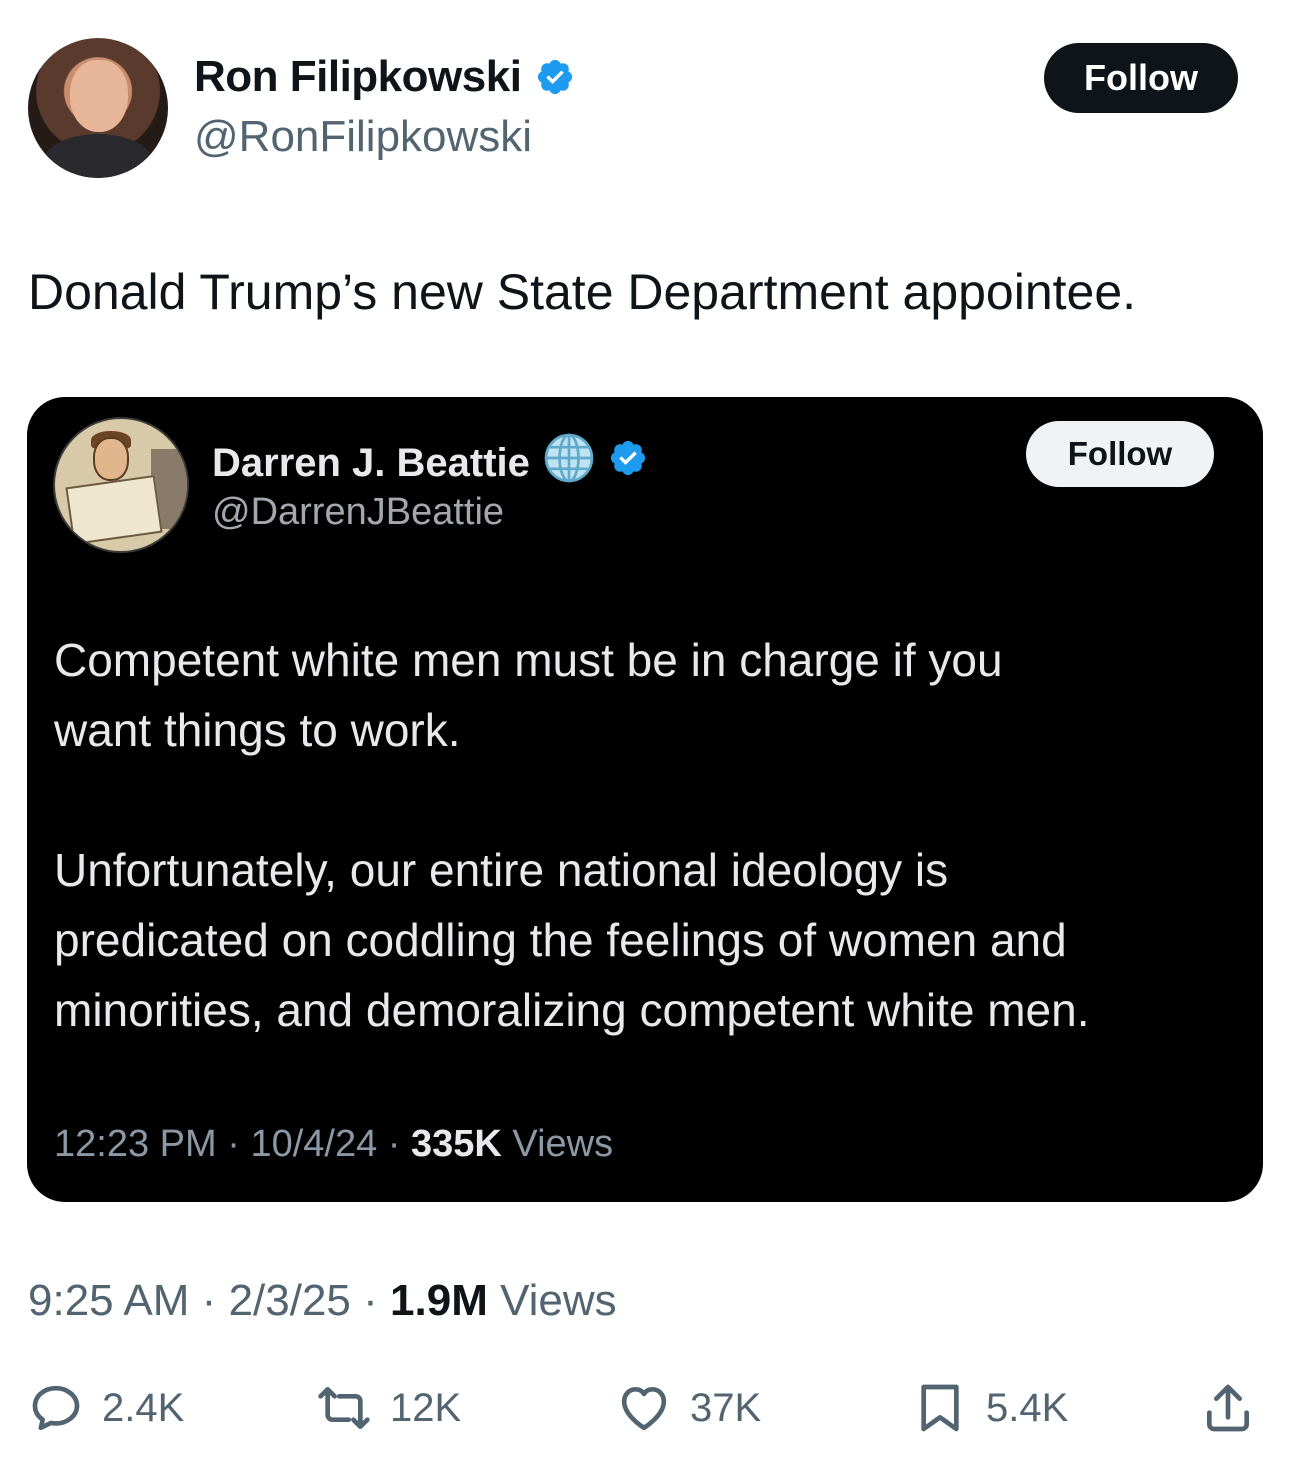 This screenshot has height=1468, width=1290. Describe the element at coordinates (363, 137) in the screenshot. I see `author-handle: @RonFilipkowski` at that location.